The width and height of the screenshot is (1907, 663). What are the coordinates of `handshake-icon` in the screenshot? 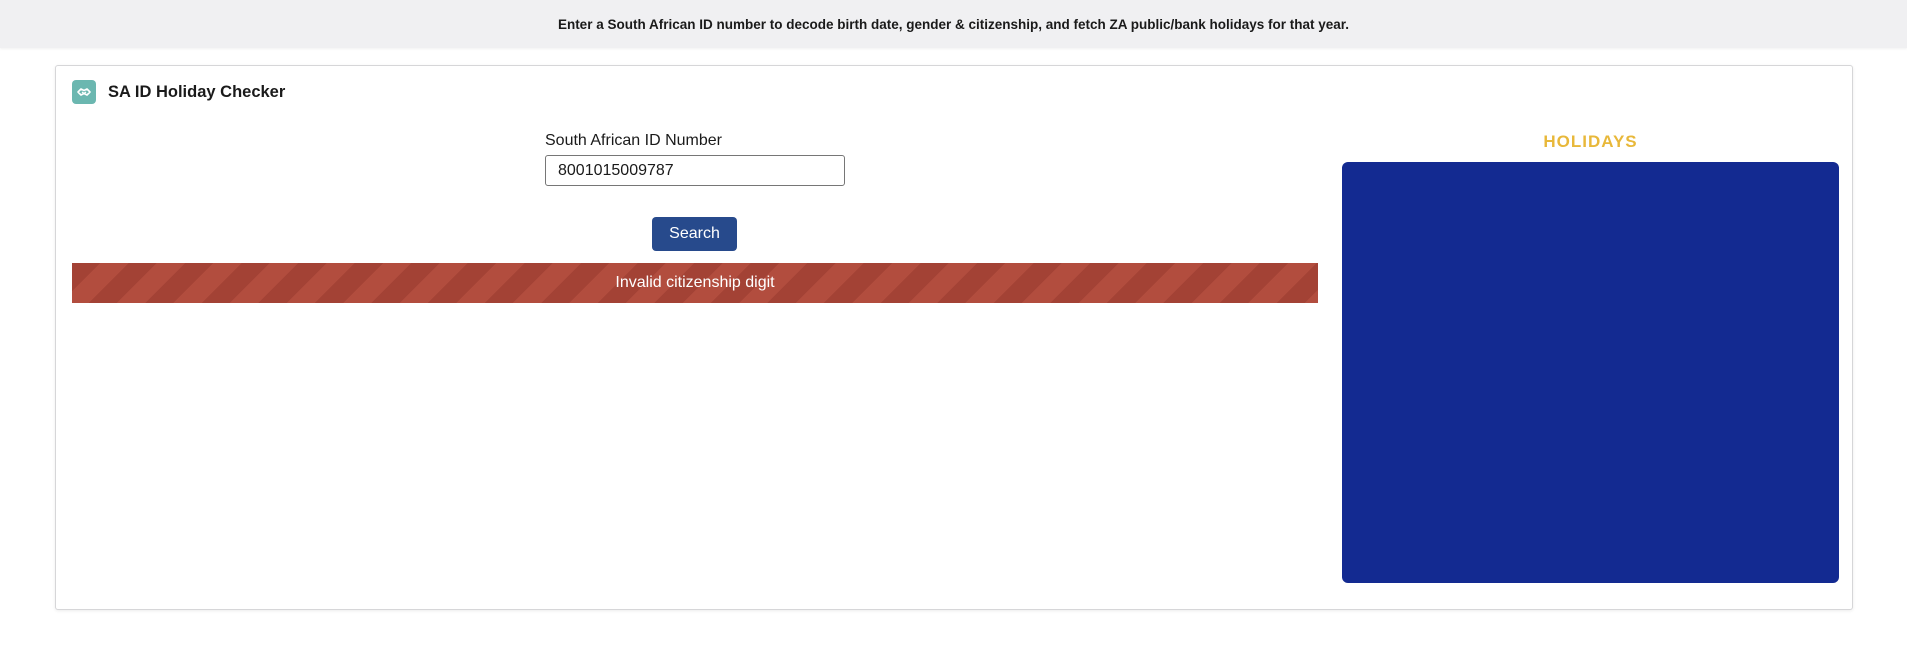 It's located at (84, 92).